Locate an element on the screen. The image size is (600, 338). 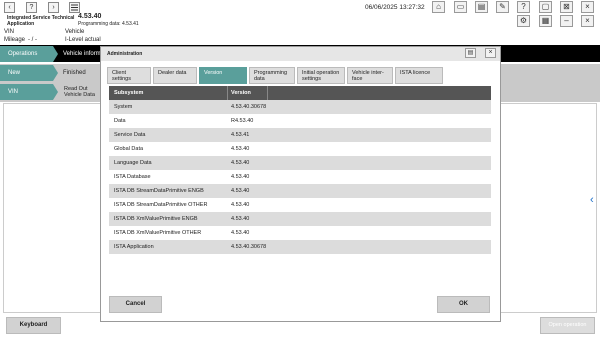
row-subsystem: ISTA DB XmlValuePrimitive ENGB is located at coordinates (156, 219).